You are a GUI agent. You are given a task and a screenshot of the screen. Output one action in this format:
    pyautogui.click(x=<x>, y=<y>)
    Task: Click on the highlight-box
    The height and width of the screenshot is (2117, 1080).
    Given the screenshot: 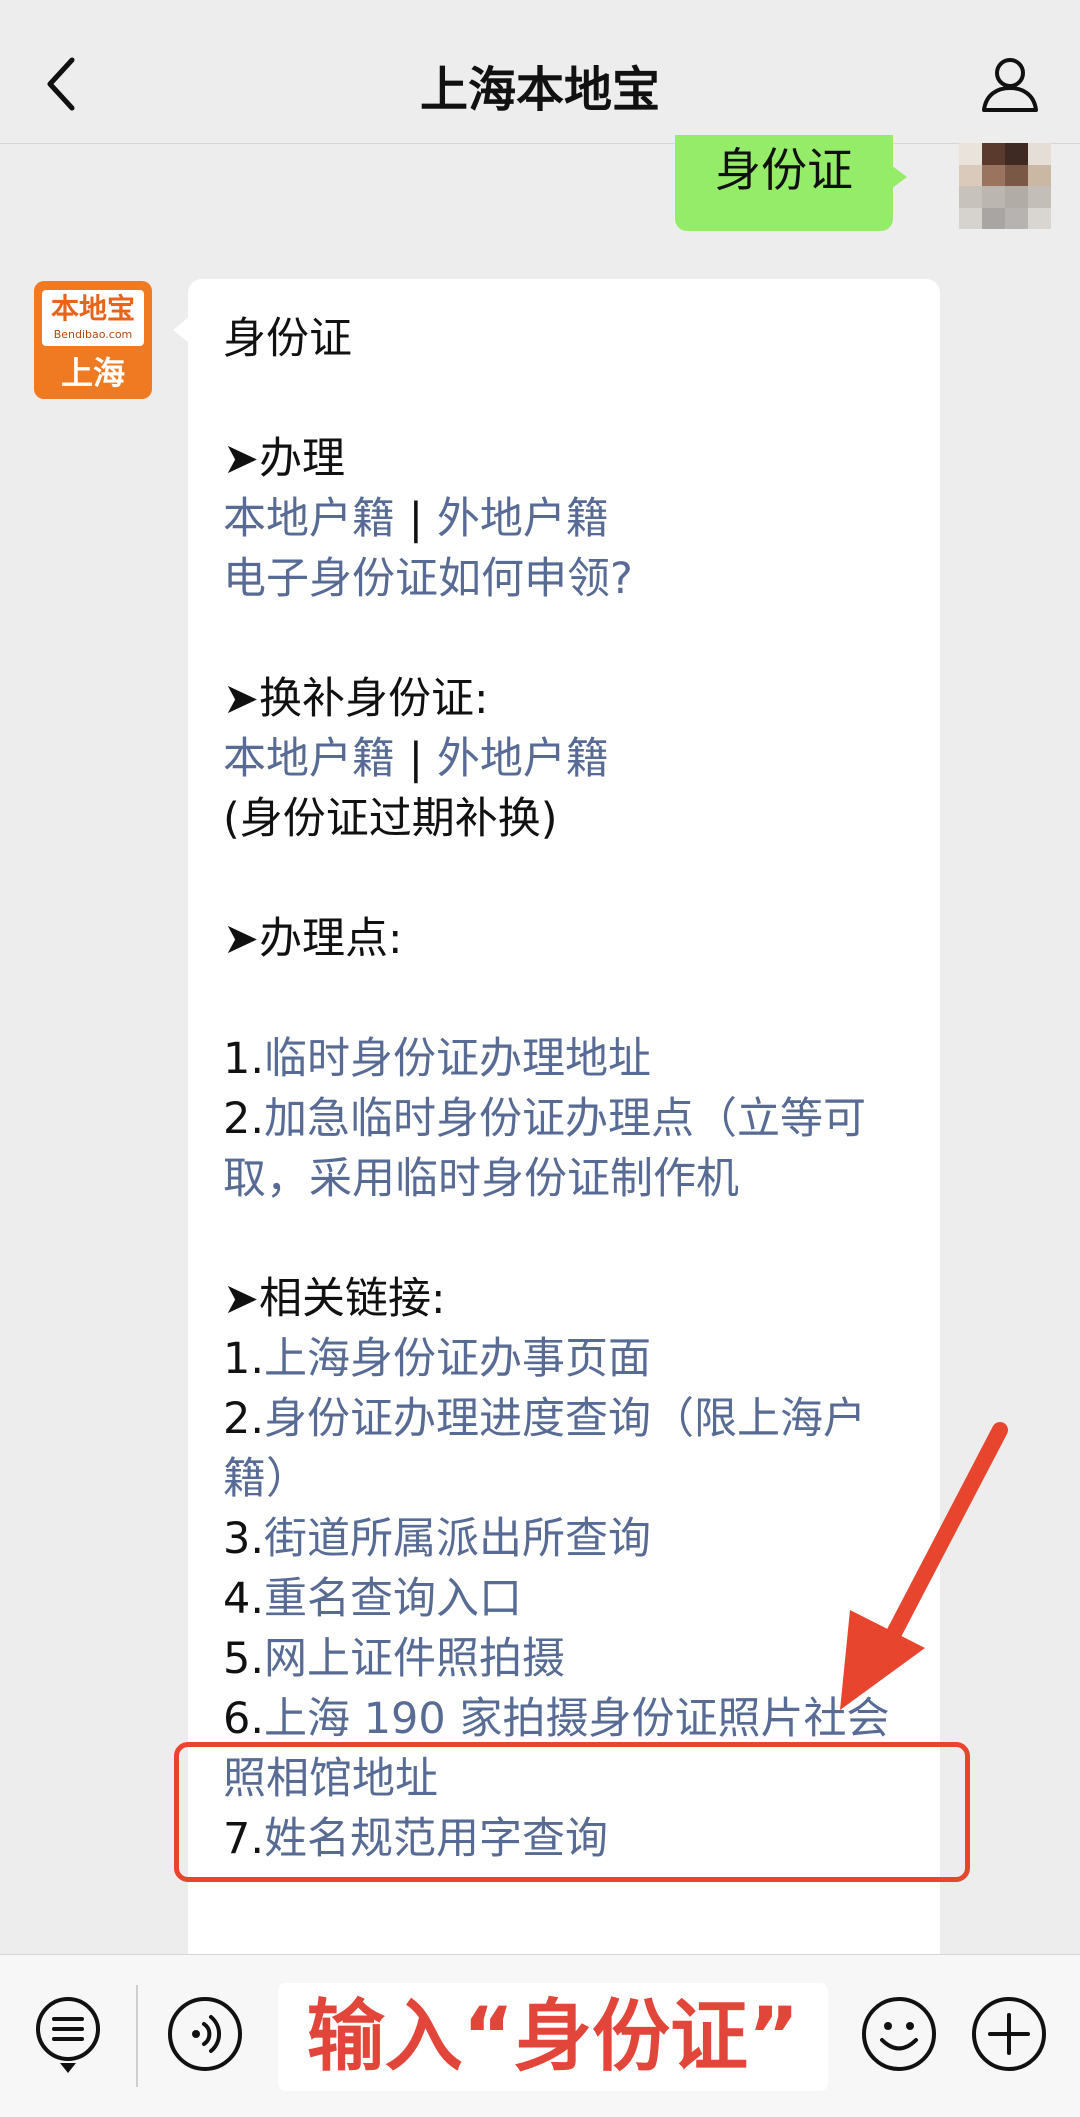 What is the action you would take?
    pyautogui.click(x=572, y=1812)
    